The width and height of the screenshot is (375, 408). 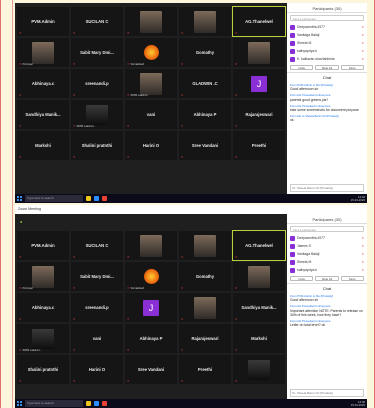 I want to click on tile-label: Principal, so click(x=27, y=288).